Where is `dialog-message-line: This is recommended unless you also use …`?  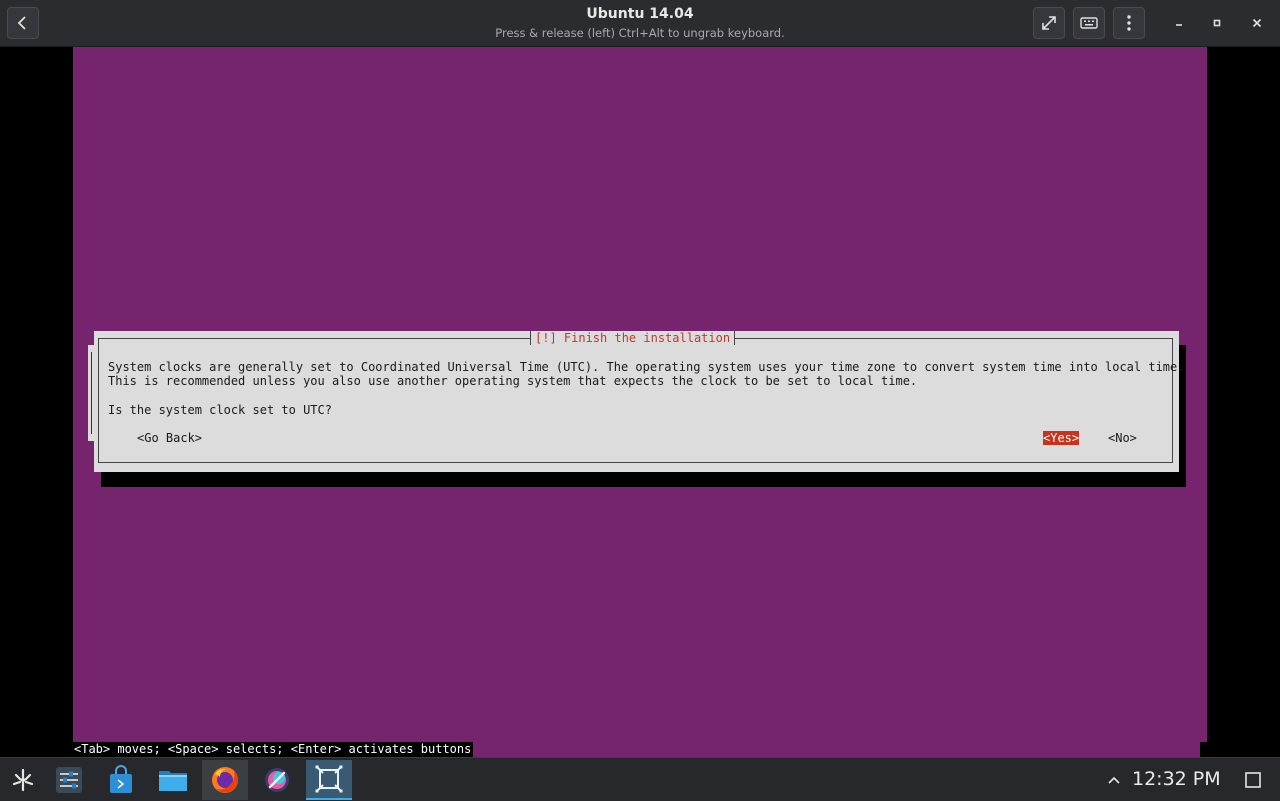 dialog-message-line: This is recommended unless you also use … is located at coordinates (513, 381).